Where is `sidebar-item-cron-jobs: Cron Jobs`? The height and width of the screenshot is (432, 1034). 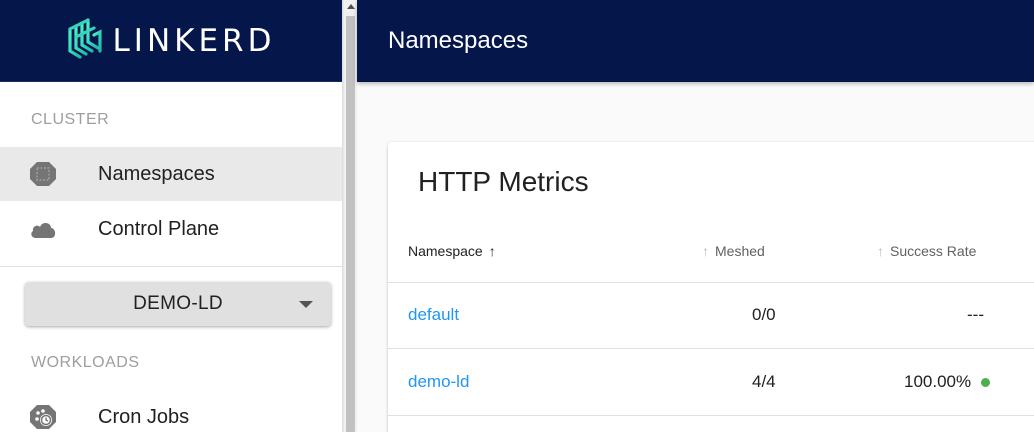
sidebar-item-cron-jobs: Cron Jobs is located at coordinates (171, 411).